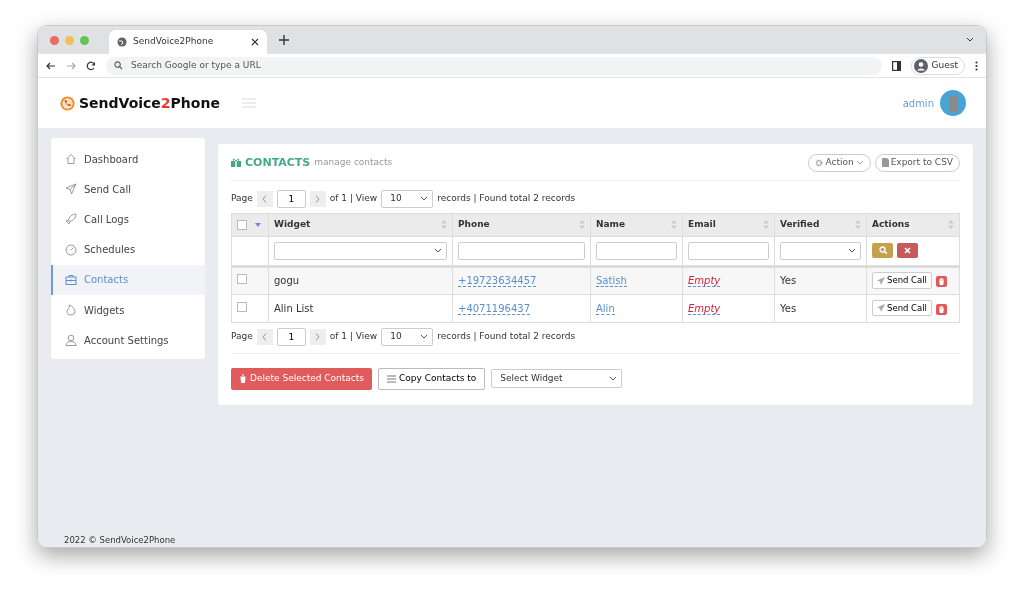  I want to click on maximize-dot, so click(84, 40).